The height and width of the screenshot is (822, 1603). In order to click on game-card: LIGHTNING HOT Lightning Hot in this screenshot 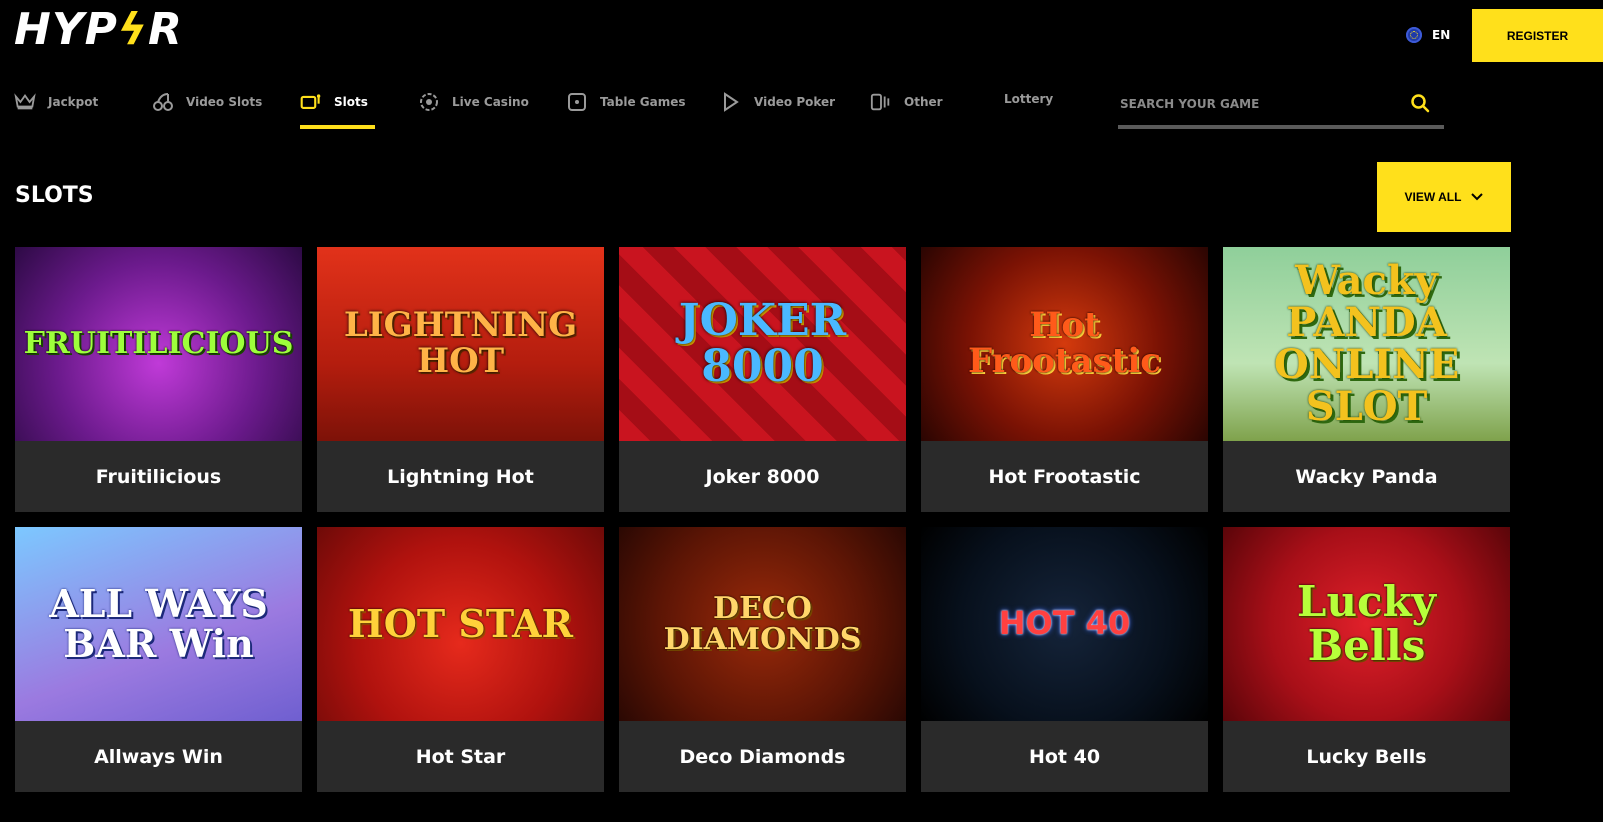, I will do `click(460, 379)`.